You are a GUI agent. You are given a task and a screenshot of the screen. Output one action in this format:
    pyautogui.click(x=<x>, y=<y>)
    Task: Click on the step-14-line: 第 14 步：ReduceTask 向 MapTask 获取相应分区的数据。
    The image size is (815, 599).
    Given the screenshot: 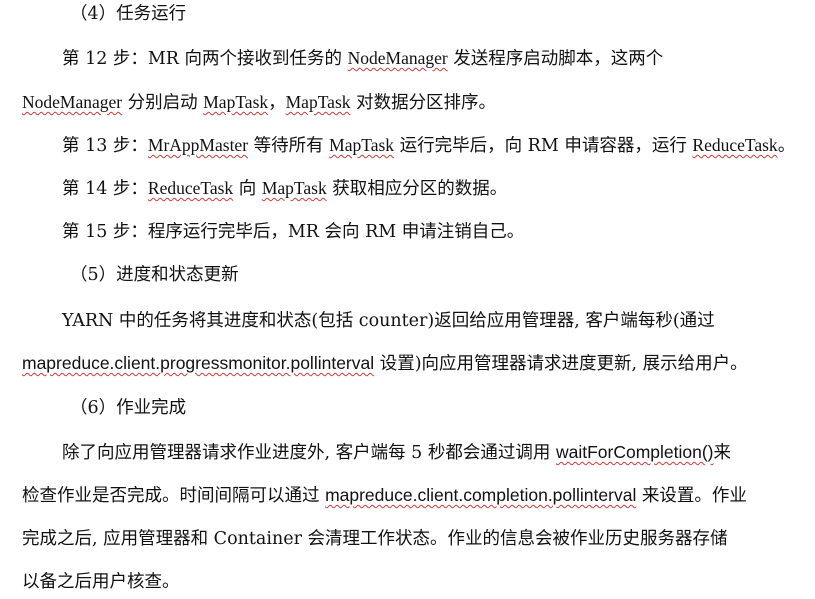 What is the action you would take?
    pyautogui.click(x=438, y=188)
    